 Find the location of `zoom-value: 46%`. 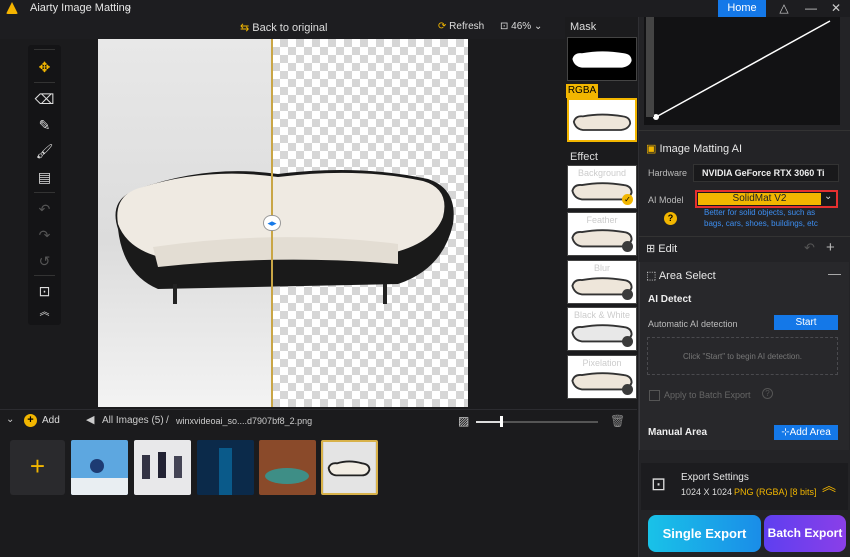

zoom-value: 46% is located at coordinates (521, 26).